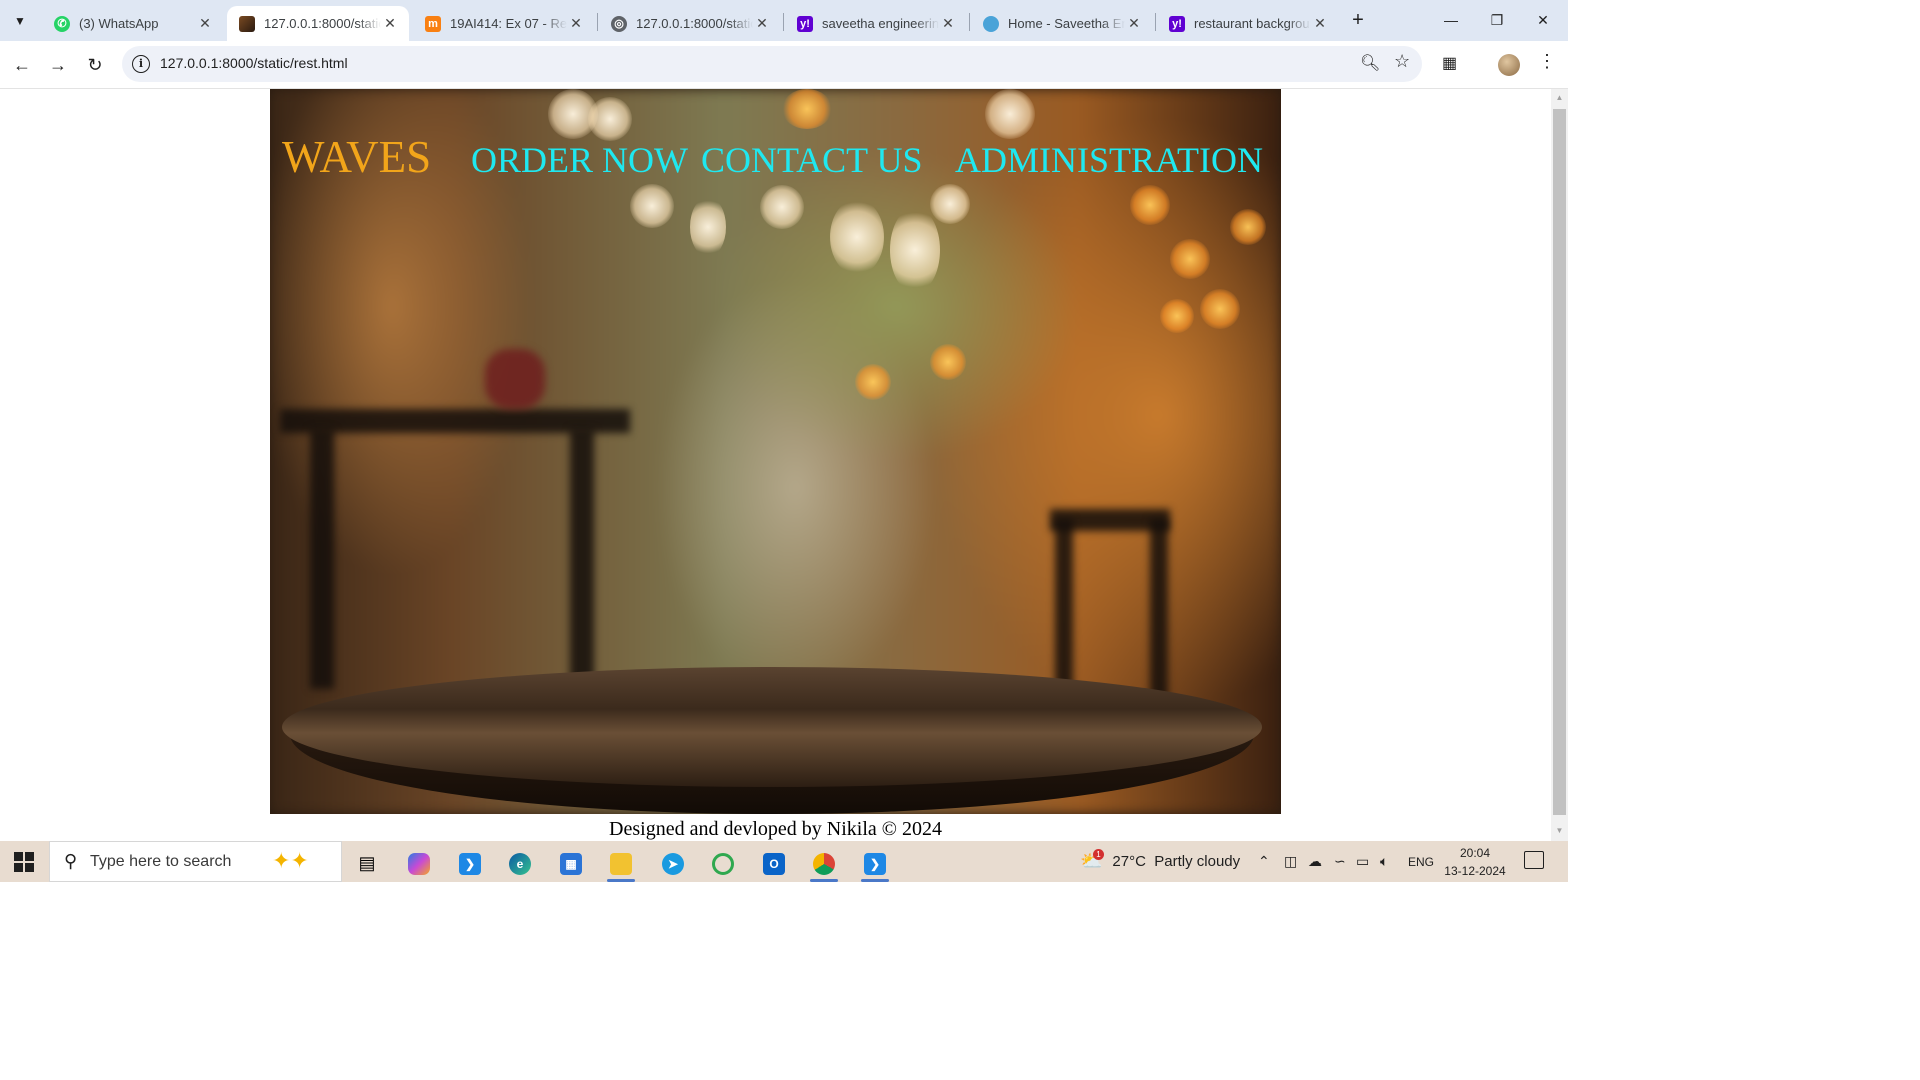 This screenshot has height=1080, width=1920. What do you see at coordinates (1534, 860) in the screenshot?
I see `notification-center-icon` at bounding box center [1534, 860].